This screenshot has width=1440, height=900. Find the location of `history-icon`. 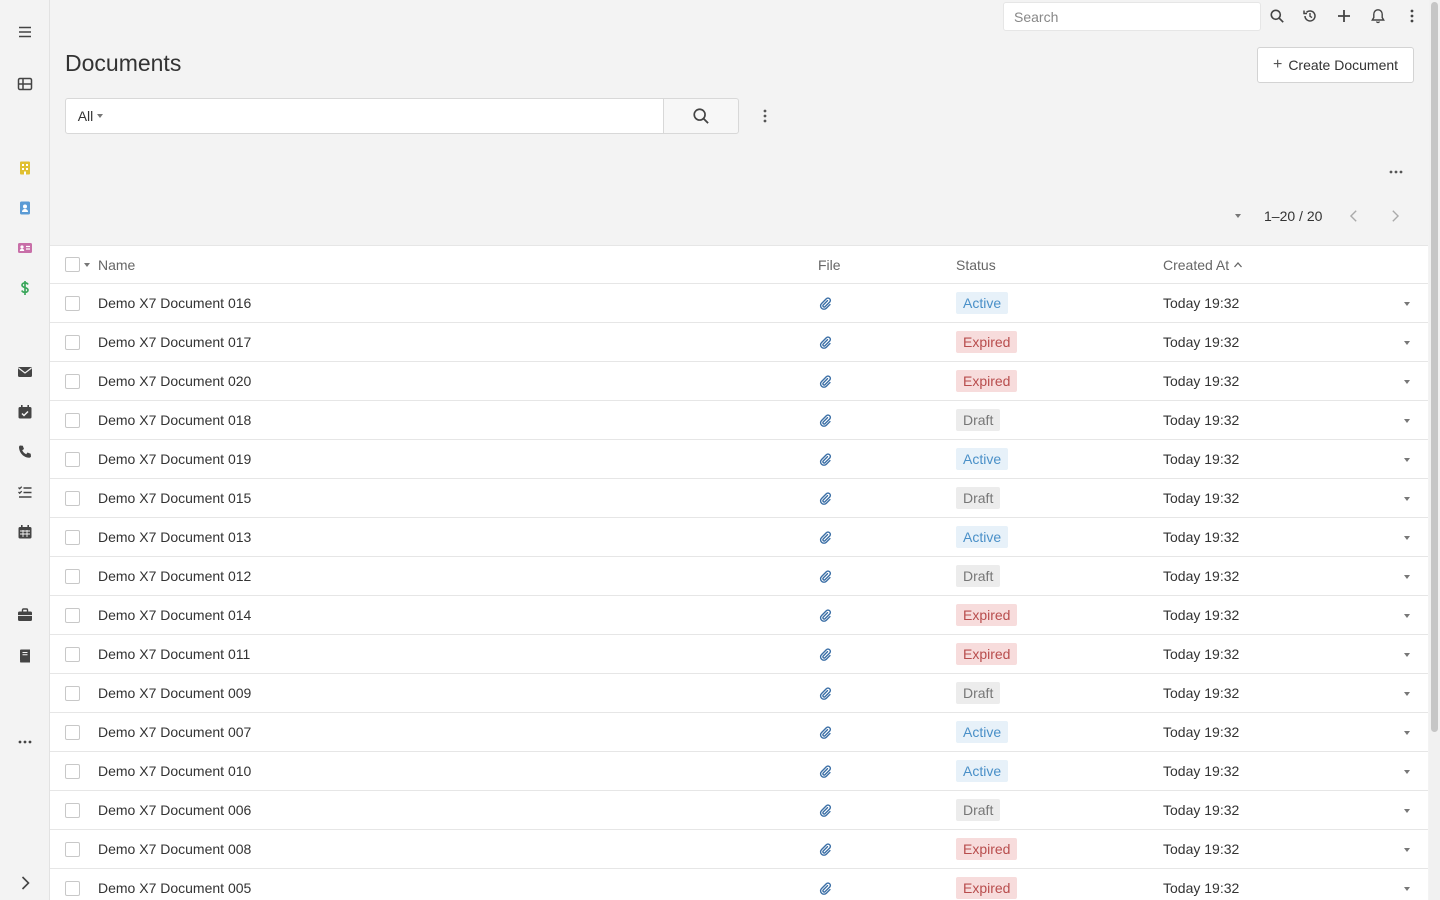

history-icon is located at coordinates (1310, 16).